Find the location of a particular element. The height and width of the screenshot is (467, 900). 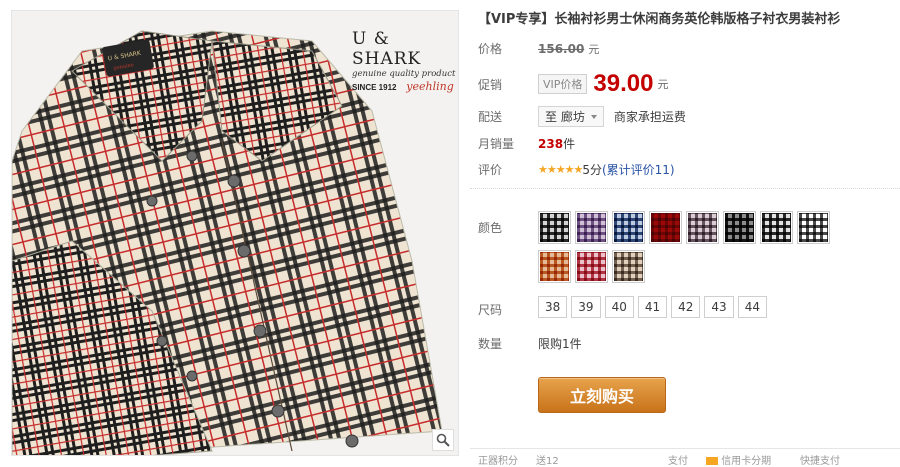

sales-row: 月销量 238 件 is located at coordinates (526, 143).